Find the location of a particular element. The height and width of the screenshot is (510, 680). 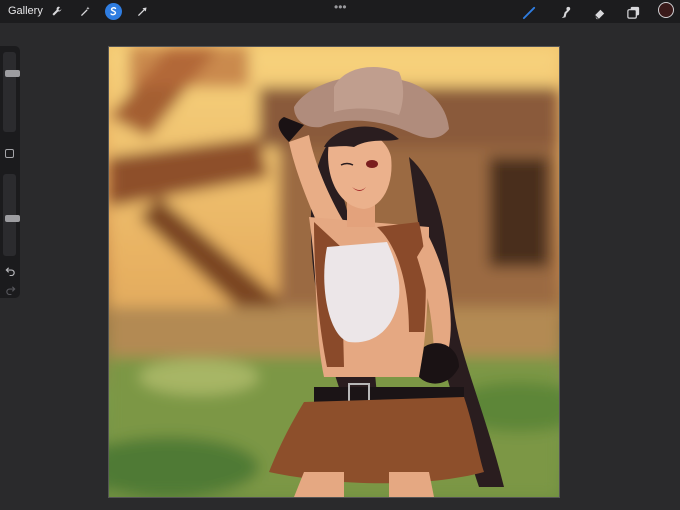

top-toolbar: Gallery ••• is located at coordinates (340, 11).